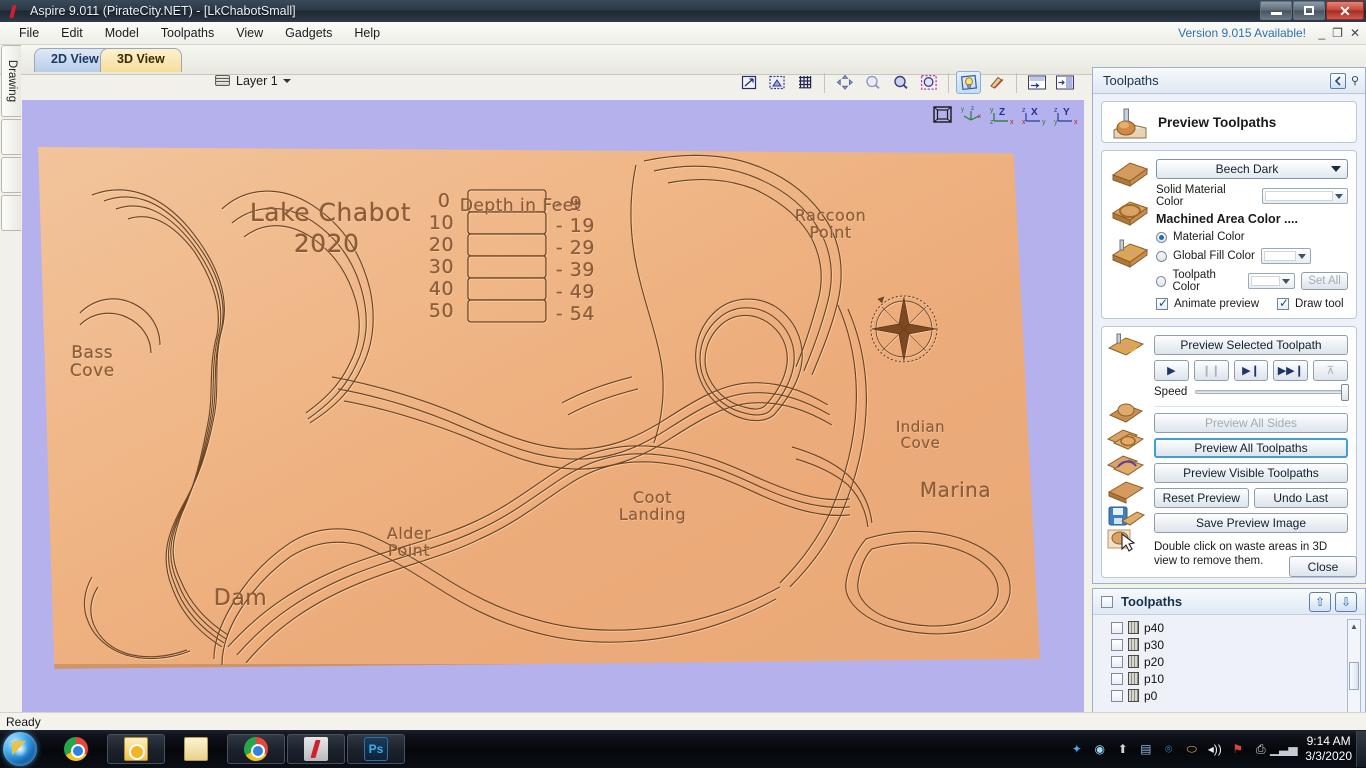  Describe the element at coordinates (1214, 749) in the screenshot. I see `volume-icon: ◂))` at that location.